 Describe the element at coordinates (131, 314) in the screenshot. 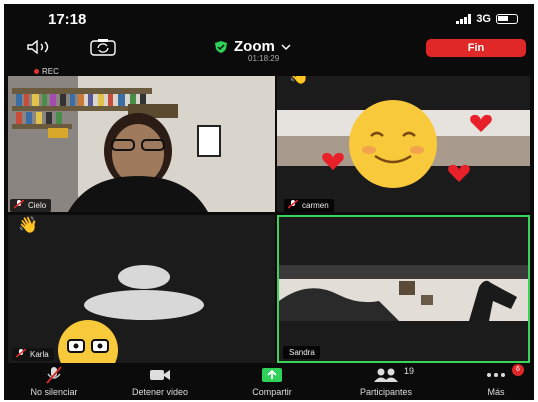

I see `avatar` at that location.